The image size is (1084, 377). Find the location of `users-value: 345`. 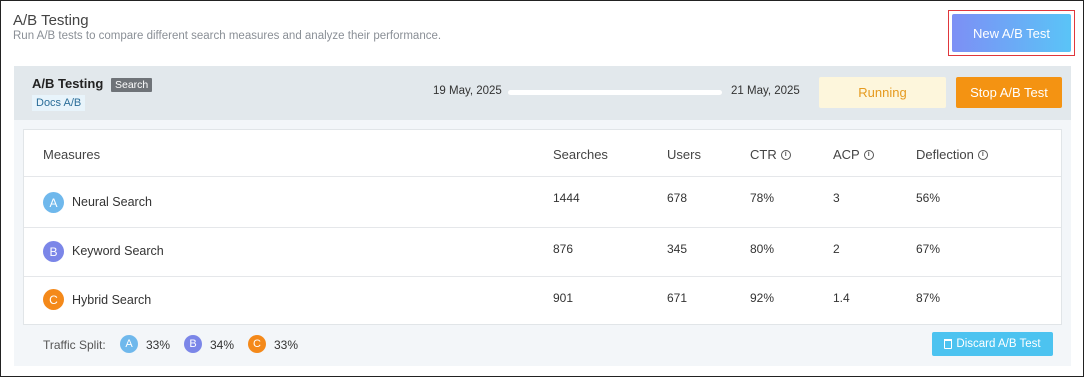

users-value: 345 is located at coordinates (677, 249).